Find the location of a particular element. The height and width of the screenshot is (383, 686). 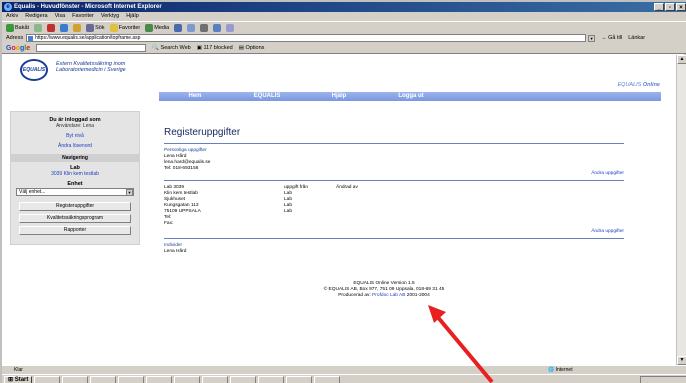

address-dropdown-icon: ▼ is located at coordinates (592, 38).